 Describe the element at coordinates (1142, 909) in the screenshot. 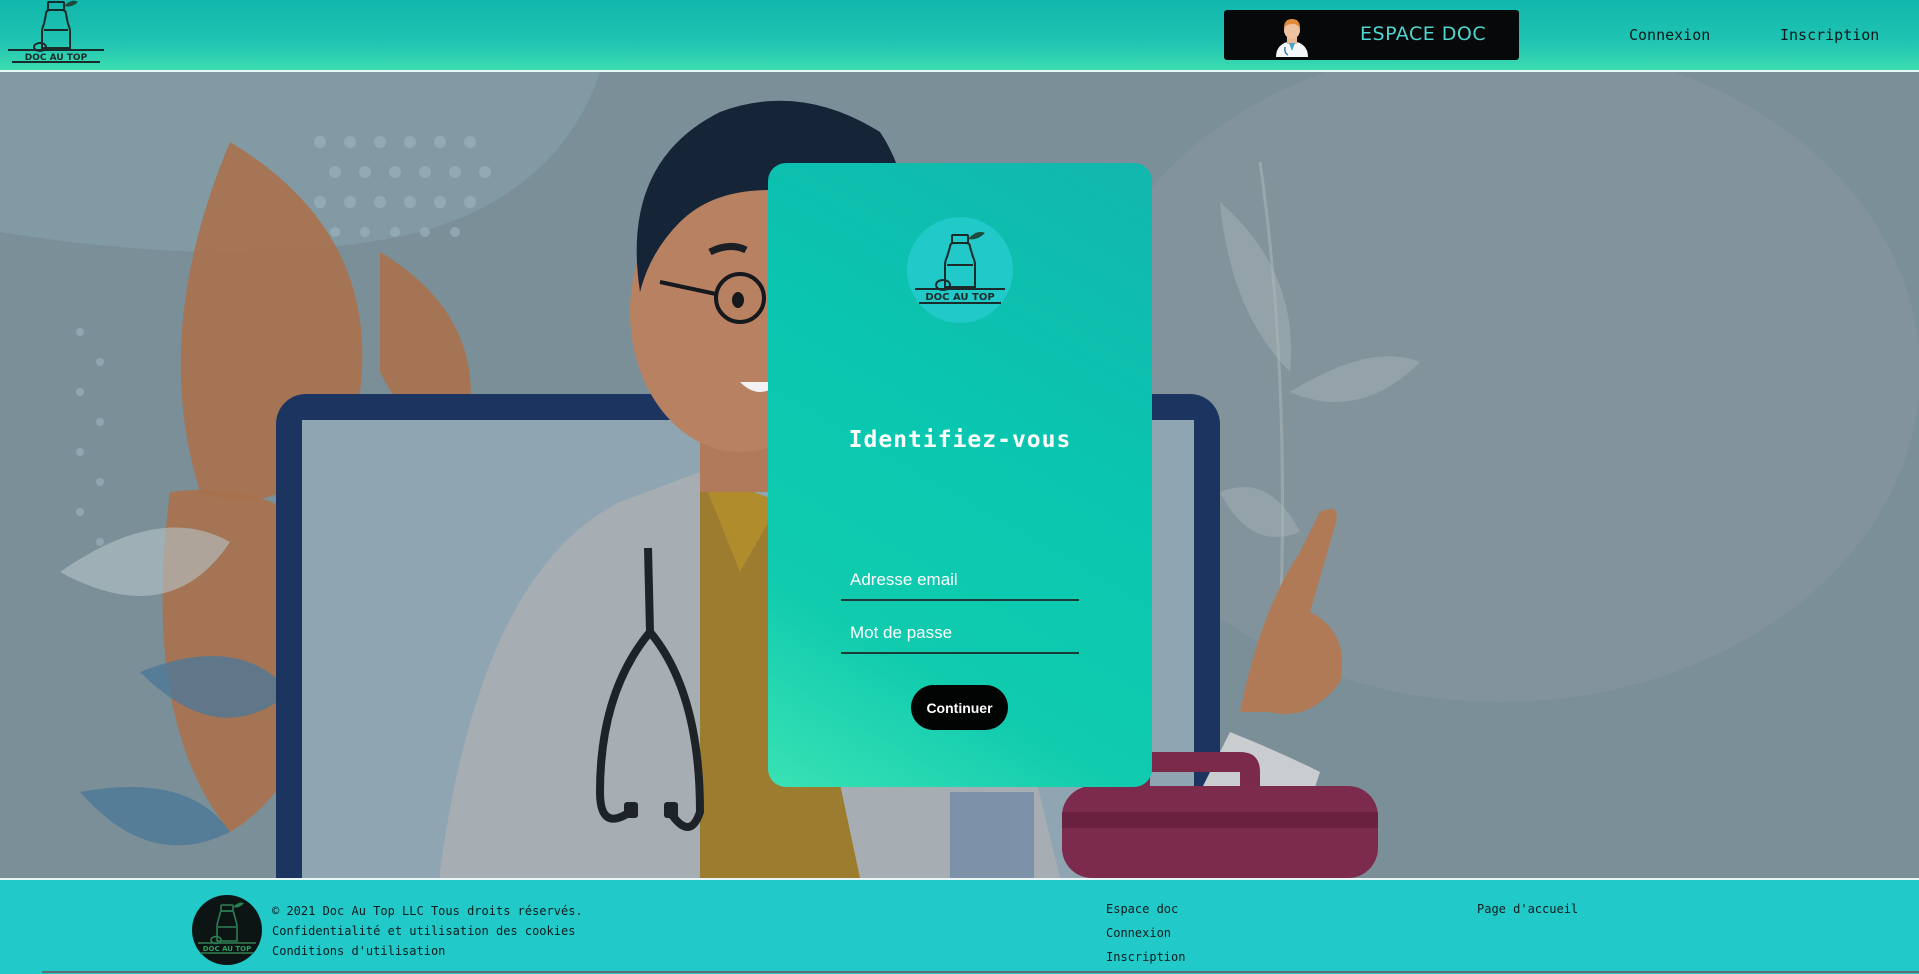

I see `footer-link-espace-doc: Espace doc` at that location.